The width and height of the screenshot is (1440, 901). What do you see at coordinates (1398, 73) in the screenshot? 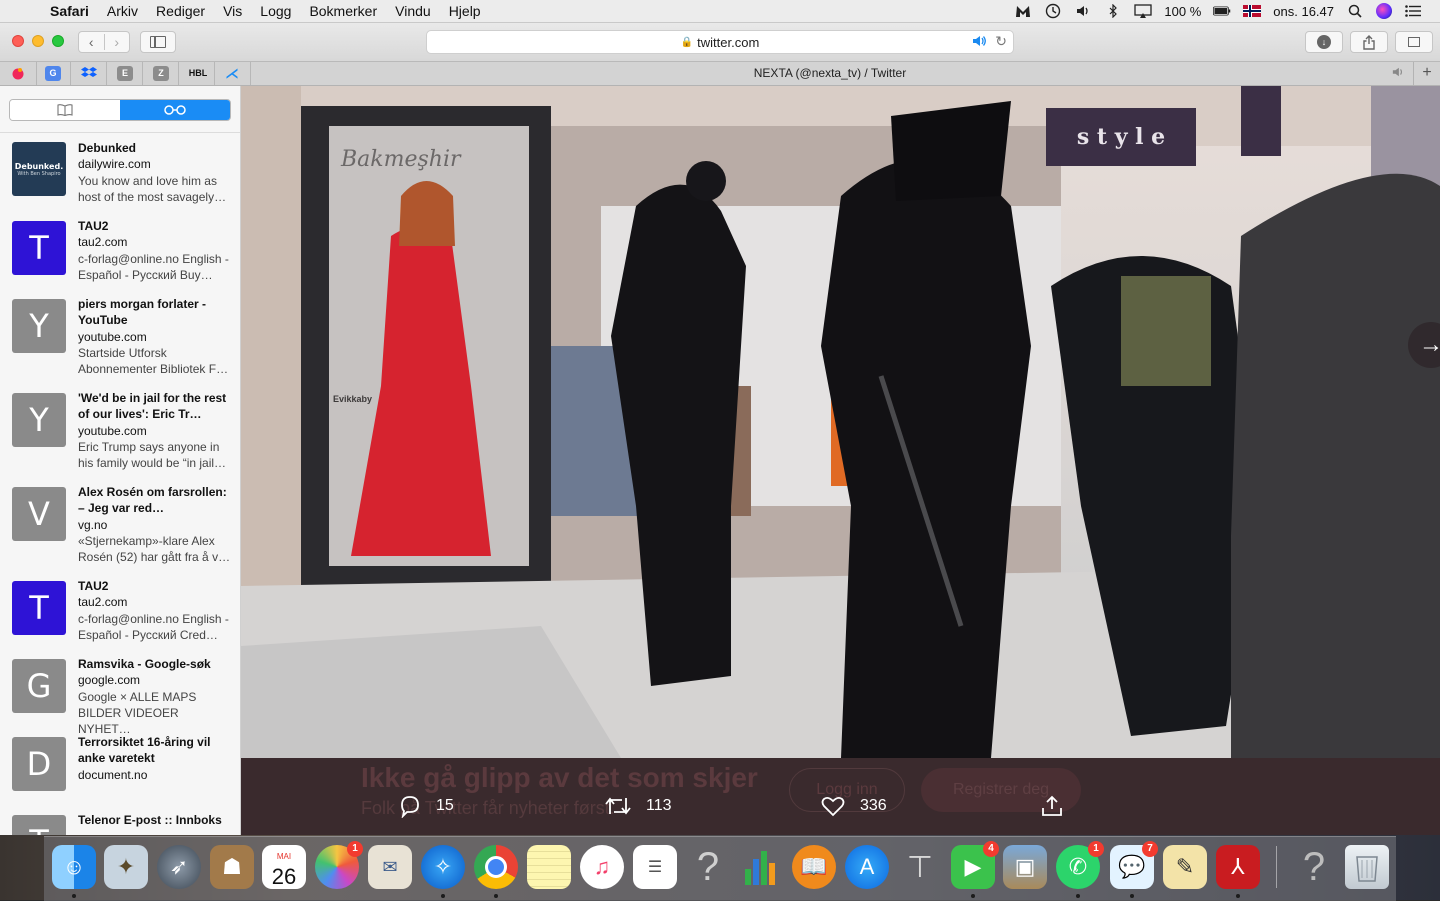
I see `tab-mute-icon` at bounding box center [1398, 73].